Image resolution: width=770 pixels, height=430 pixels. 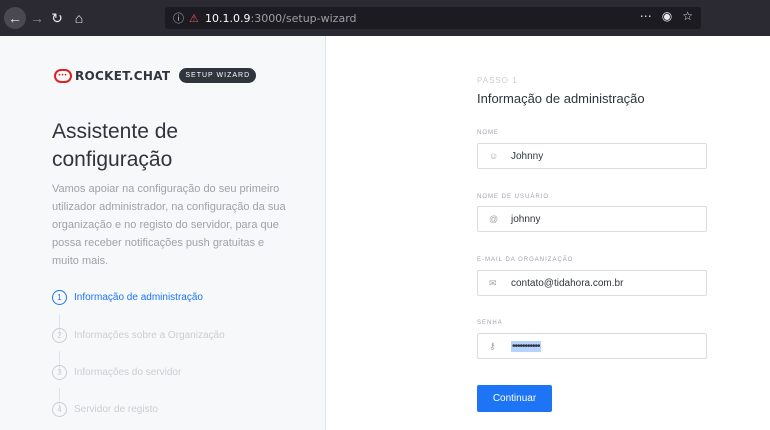 I want to click on continue-button: Continuar, so click(x=514, y=398).